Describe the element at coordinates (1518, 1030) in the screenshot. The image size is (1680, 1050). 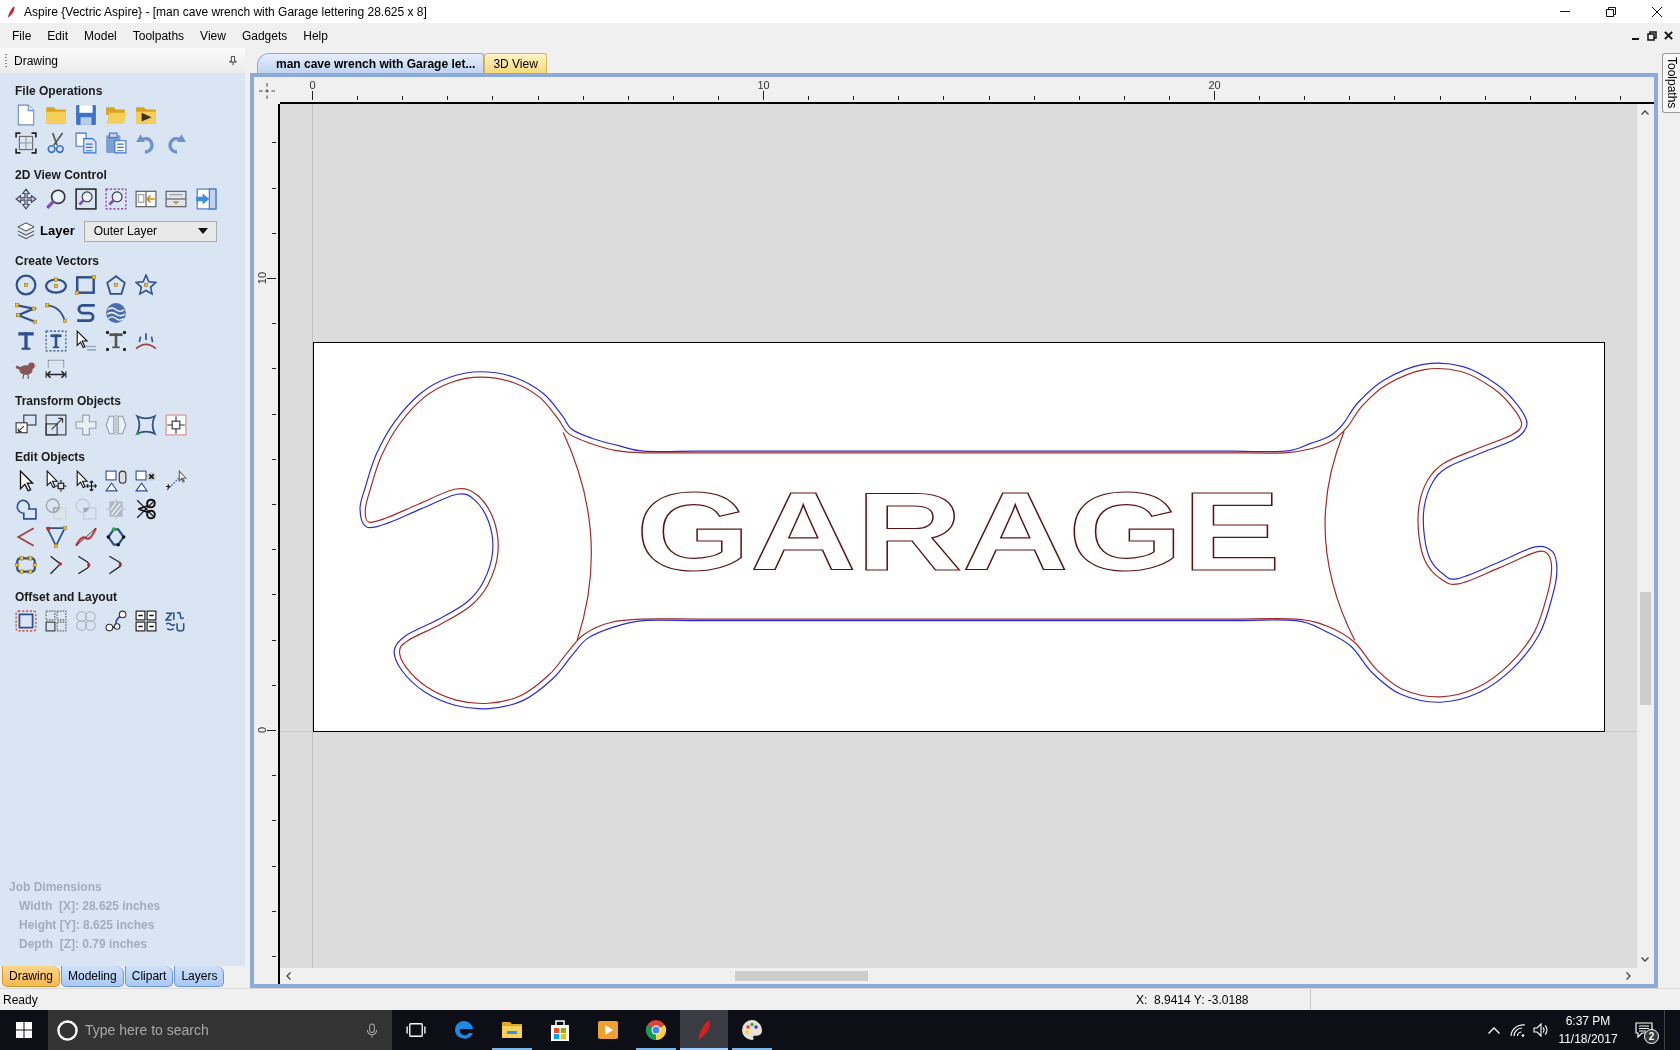
I see `wifi-icon` at that location.